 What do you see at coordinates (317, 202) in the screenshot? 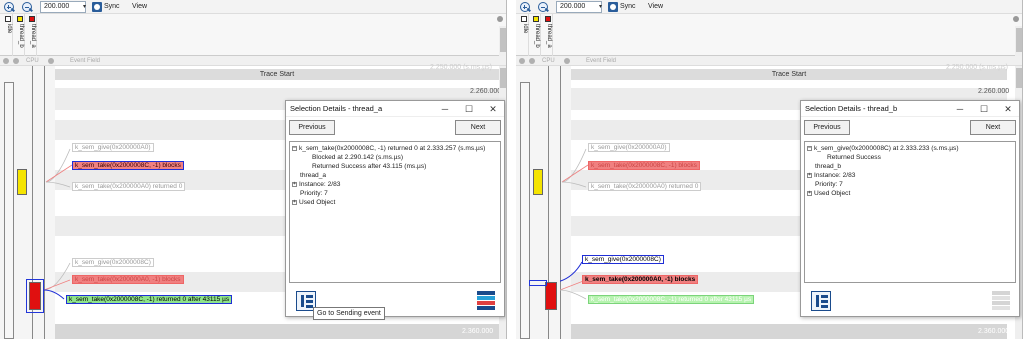
I see `tree-item-label: Used Object` at bounding box center [317, 202].